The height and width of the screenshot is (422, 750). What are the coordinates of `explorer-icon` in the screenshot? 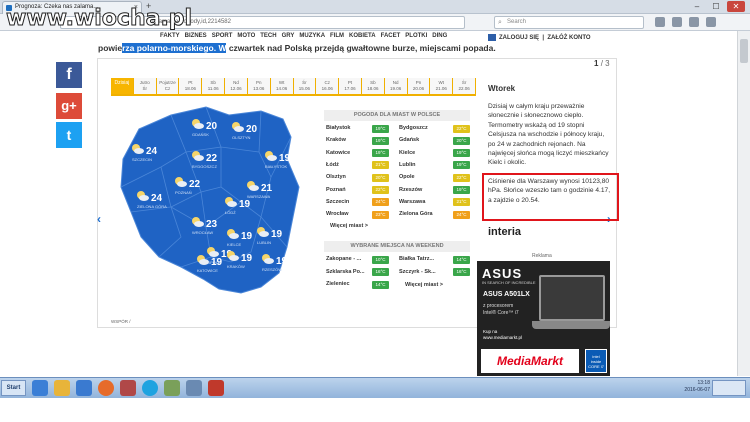 It's located at (84, 388).